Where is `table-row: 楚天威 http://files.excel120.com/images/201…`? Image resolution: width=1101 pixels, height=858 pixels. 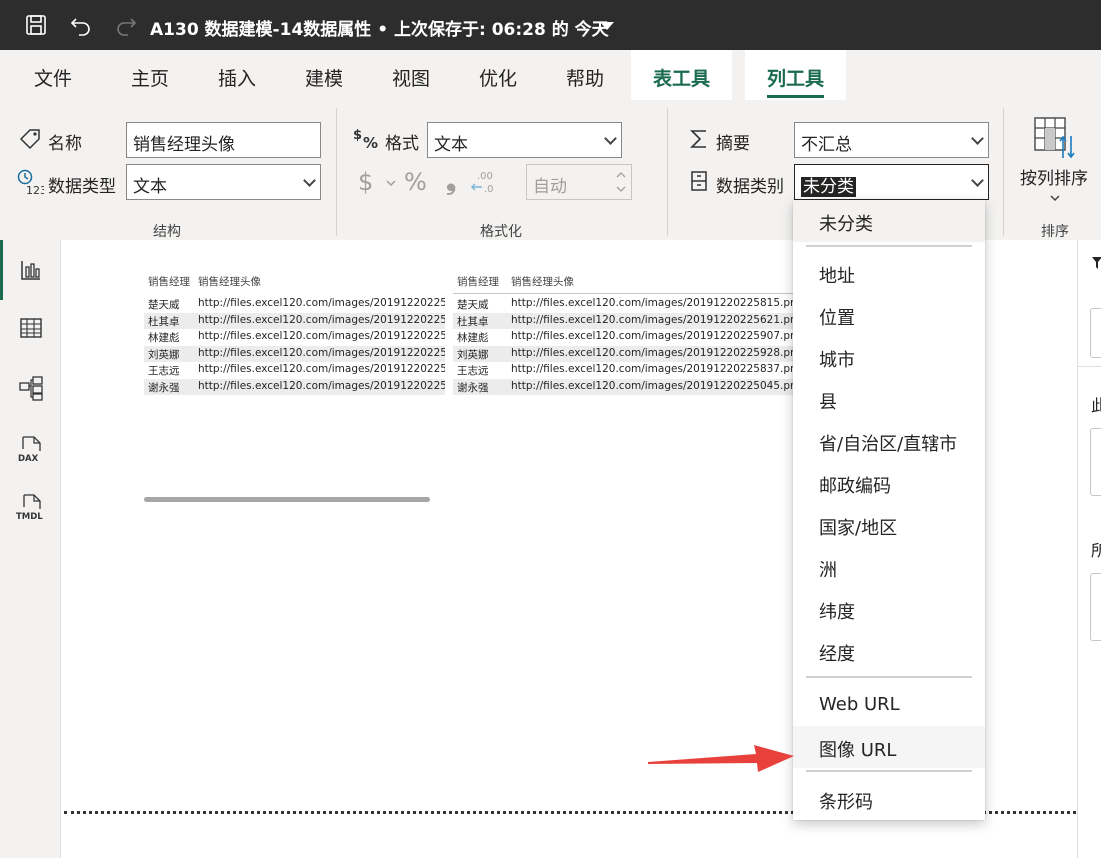
table-row: 楚天威 http://files.excel120.com/images/201… is located at coordinates (623, 304).